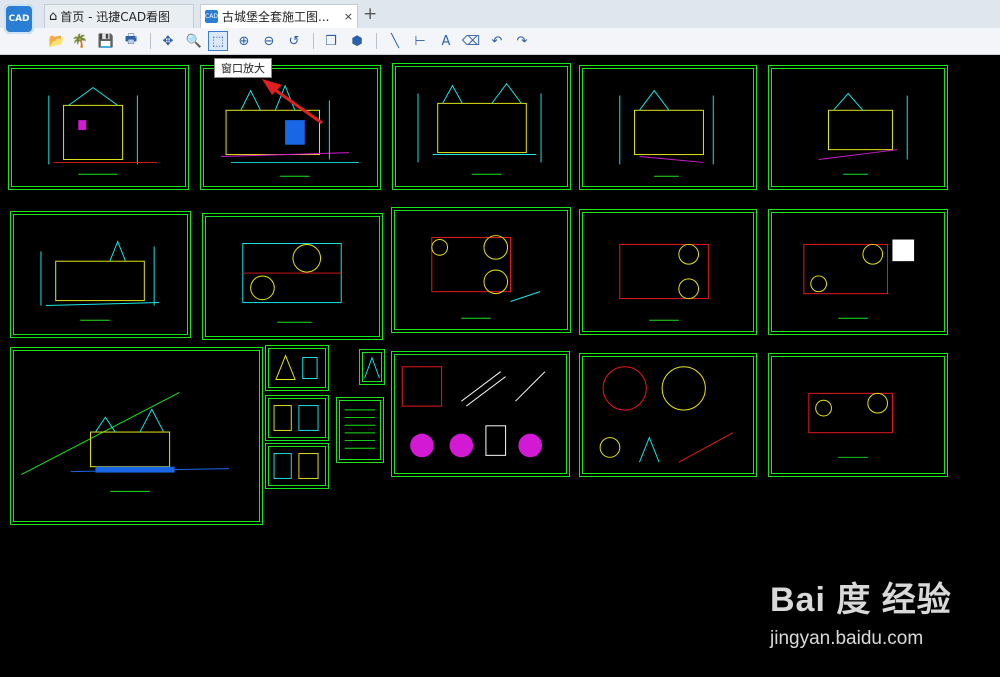  Describe the element at coordinates (194, 41) in the screenshot. I see `zoom-realtime-icon: 🔍` at that location.